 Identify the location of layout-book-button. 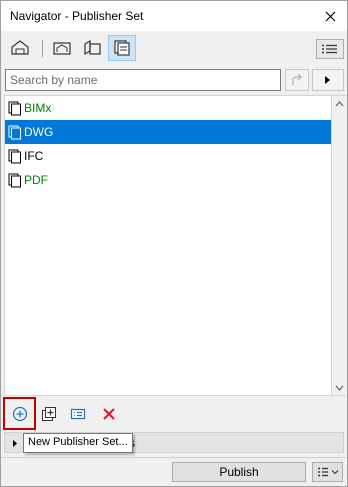
(92, 48).